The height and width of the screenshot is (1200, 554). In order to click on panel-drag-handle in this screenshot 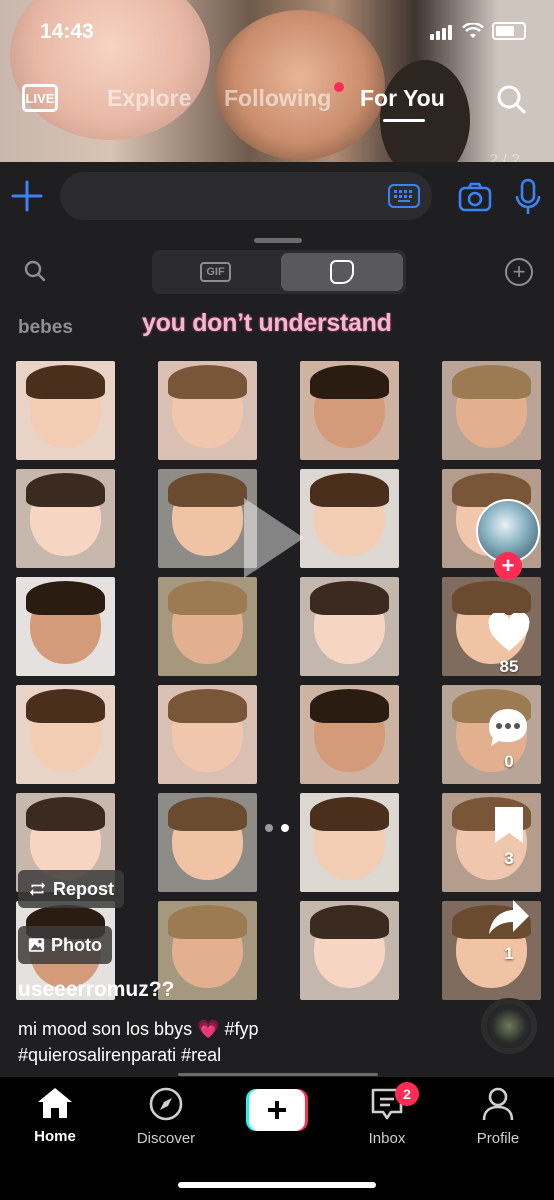, I will do `click(278, 240)`.